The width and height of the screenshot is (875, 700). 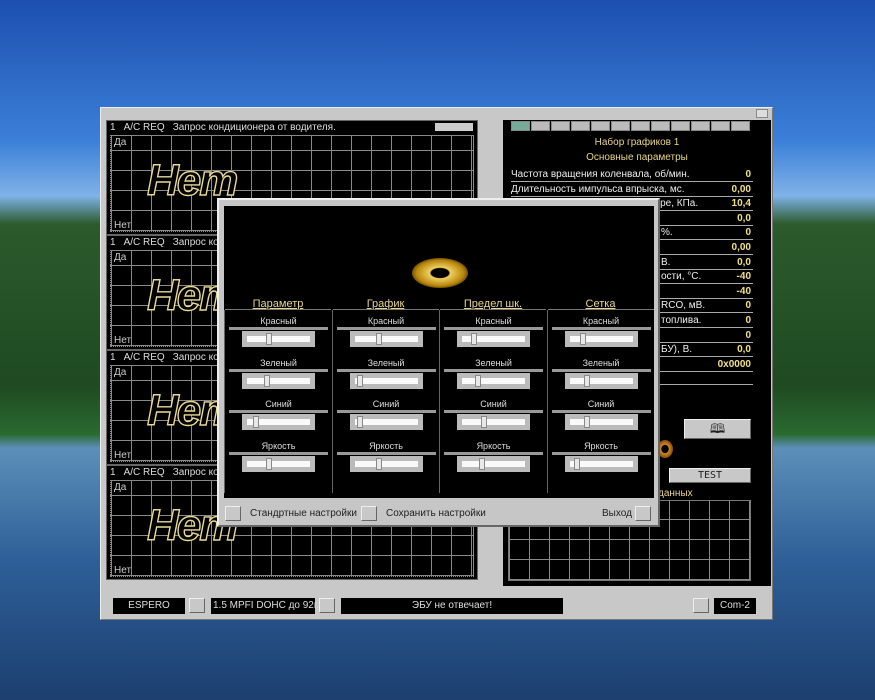 I want to click on parameter-row: Частота вращения коленвала, об/мин. 0, so click(x=632, y=175).